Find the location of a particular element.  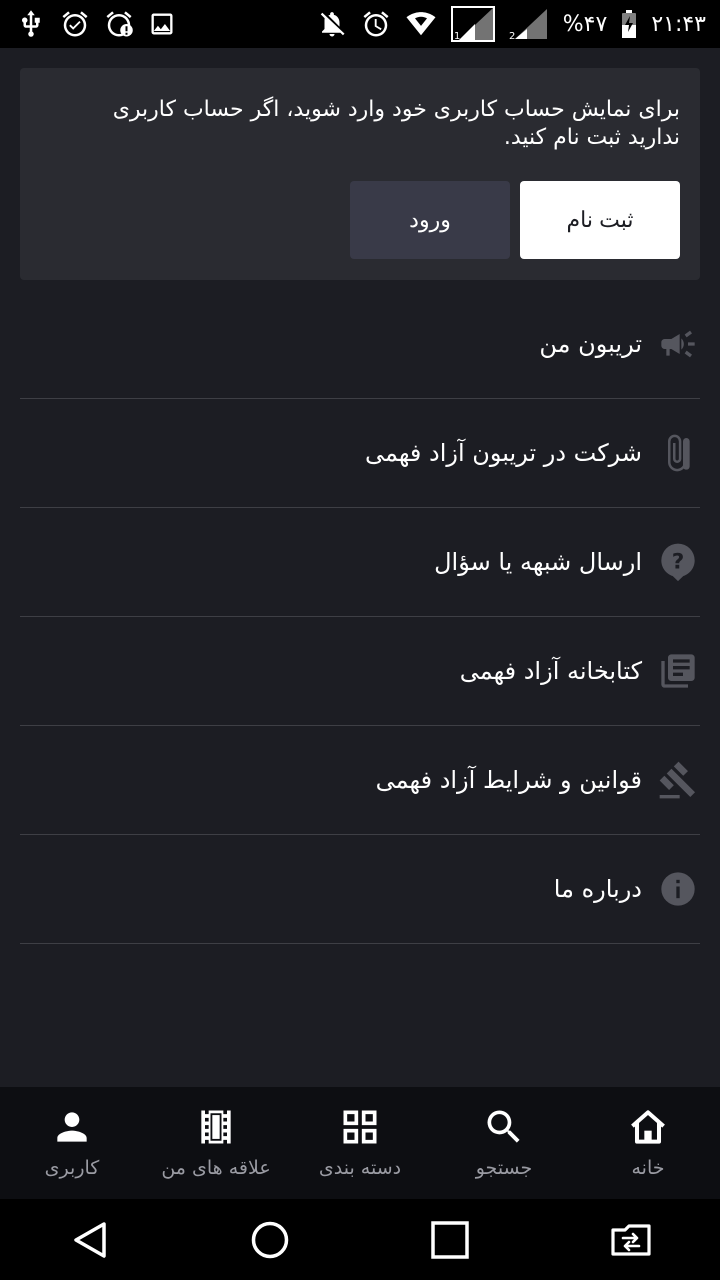

mute-icon is located at coordinates (332, 24).